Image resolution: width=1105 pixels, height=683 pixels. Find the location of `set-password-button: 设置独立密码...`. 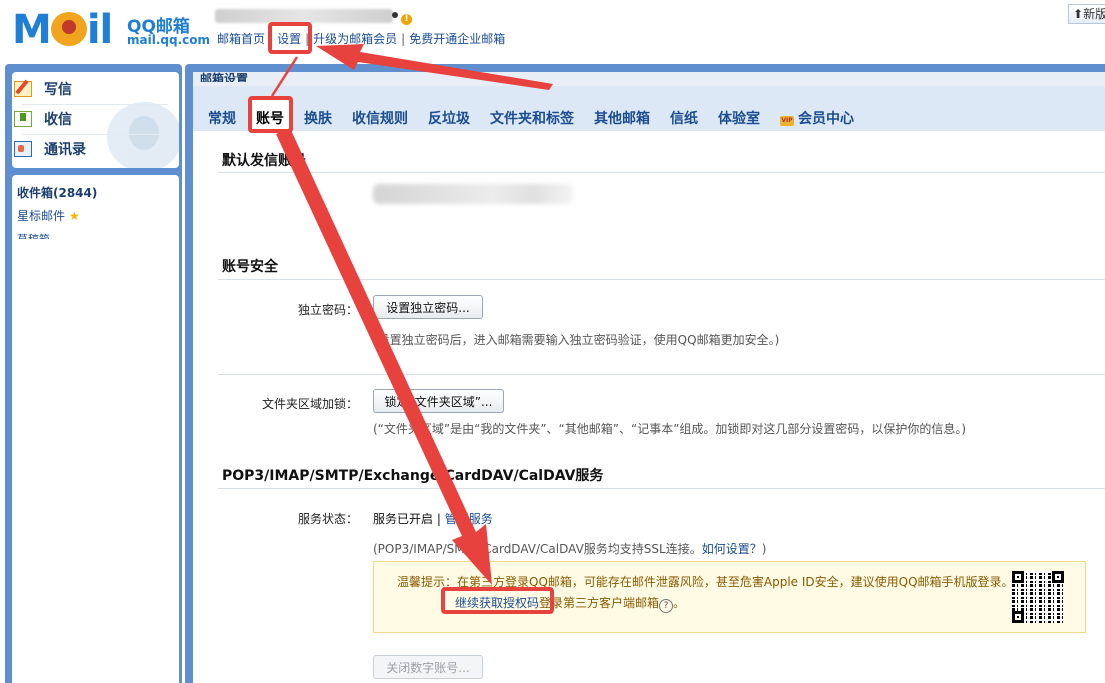

set-password-button: 设置独立密码... is located at coordinates (428, 307).